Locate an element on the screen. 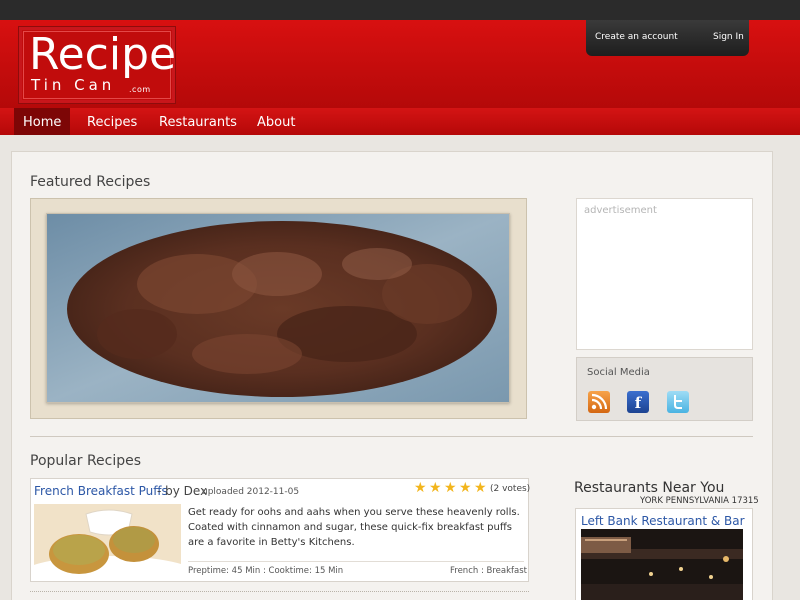  account-panel: Create an account Sign In is located at coordinates (667, 38).